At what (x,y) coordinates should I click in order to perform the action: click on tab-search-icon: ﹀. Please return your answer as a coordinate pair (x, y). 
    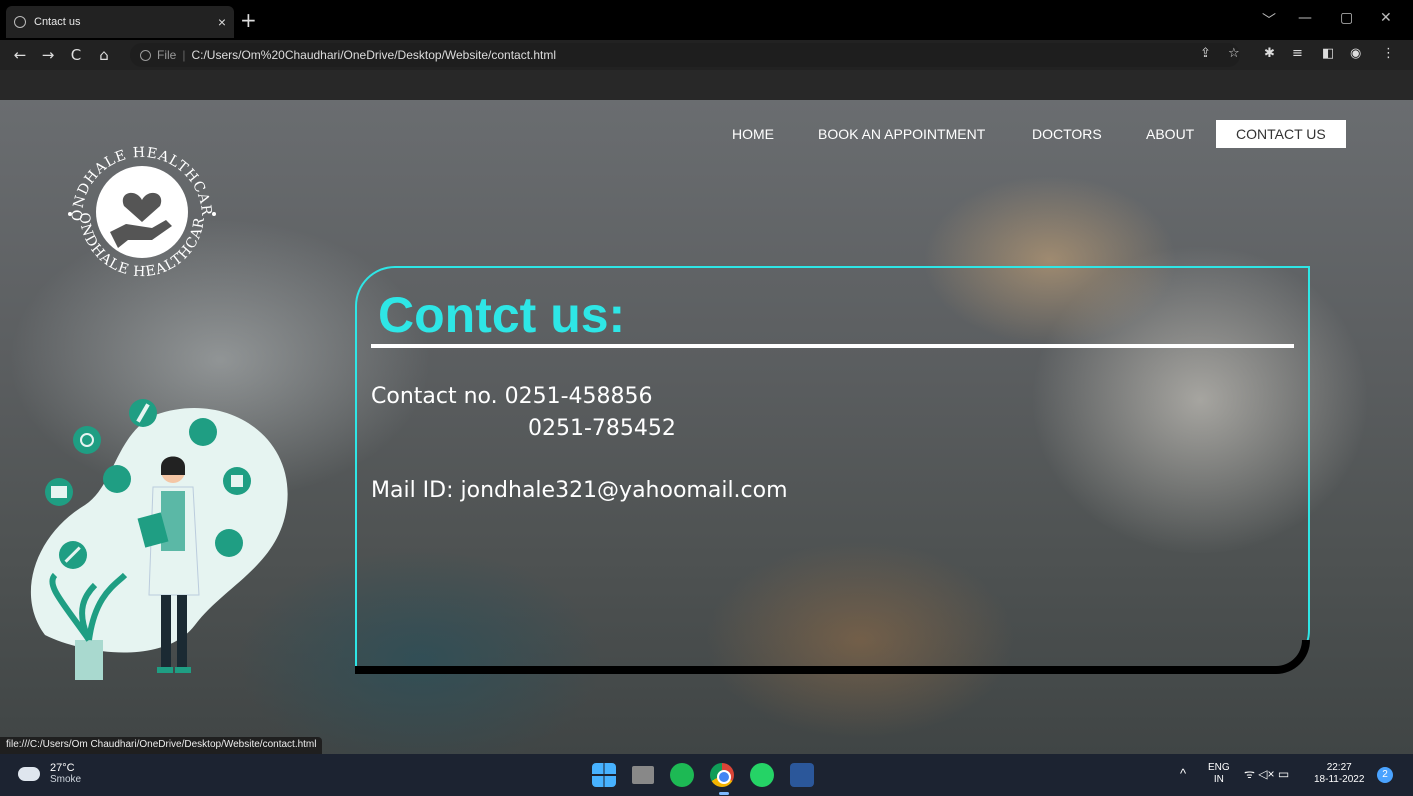
    Looking at the image, I should click on (1269, 20).